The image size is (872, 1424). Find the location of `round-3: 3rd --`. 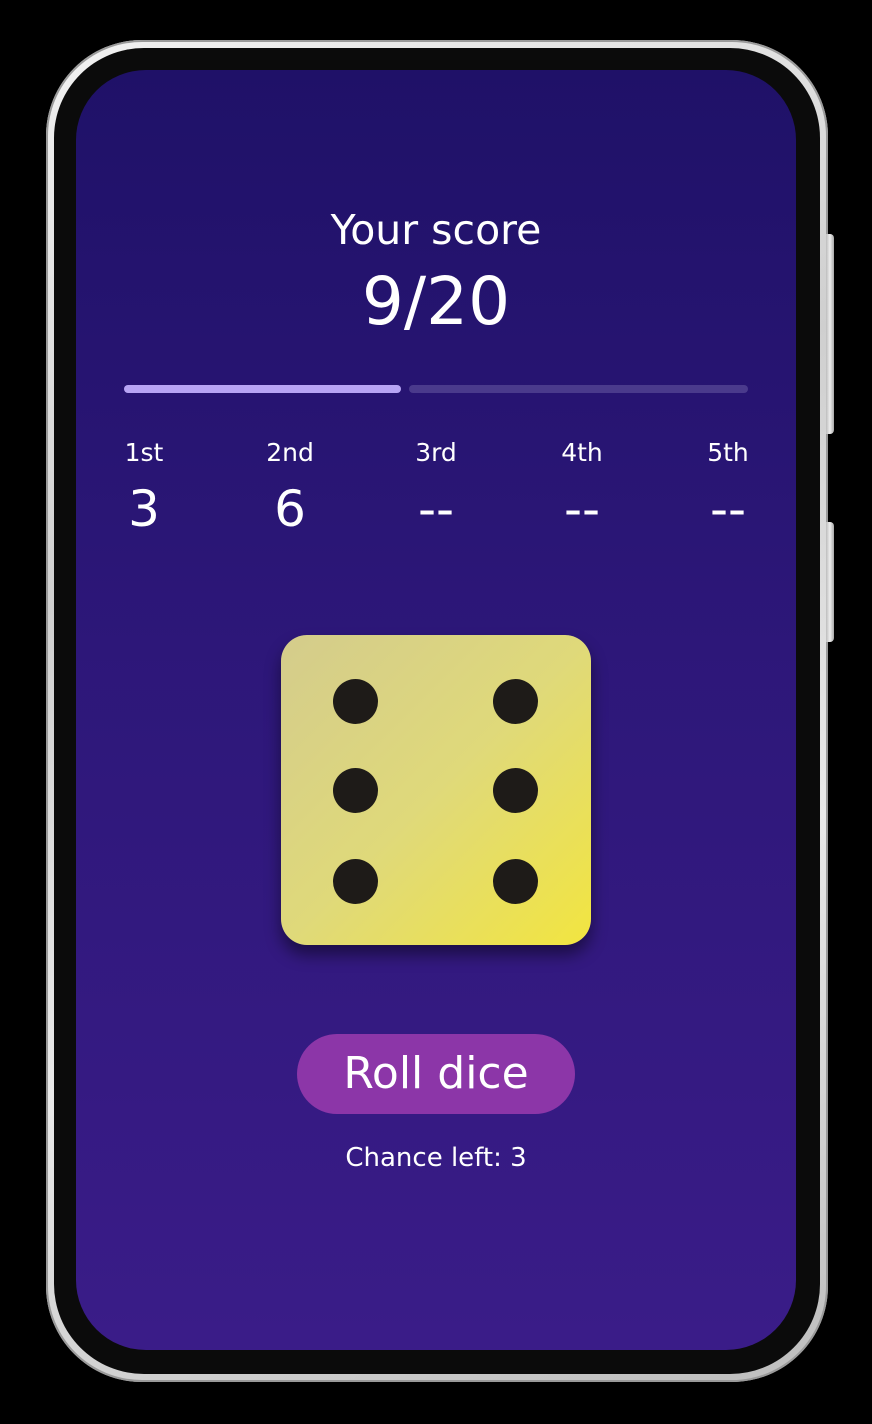

round-3: 3rd -- is located at coordinates (436, 490).